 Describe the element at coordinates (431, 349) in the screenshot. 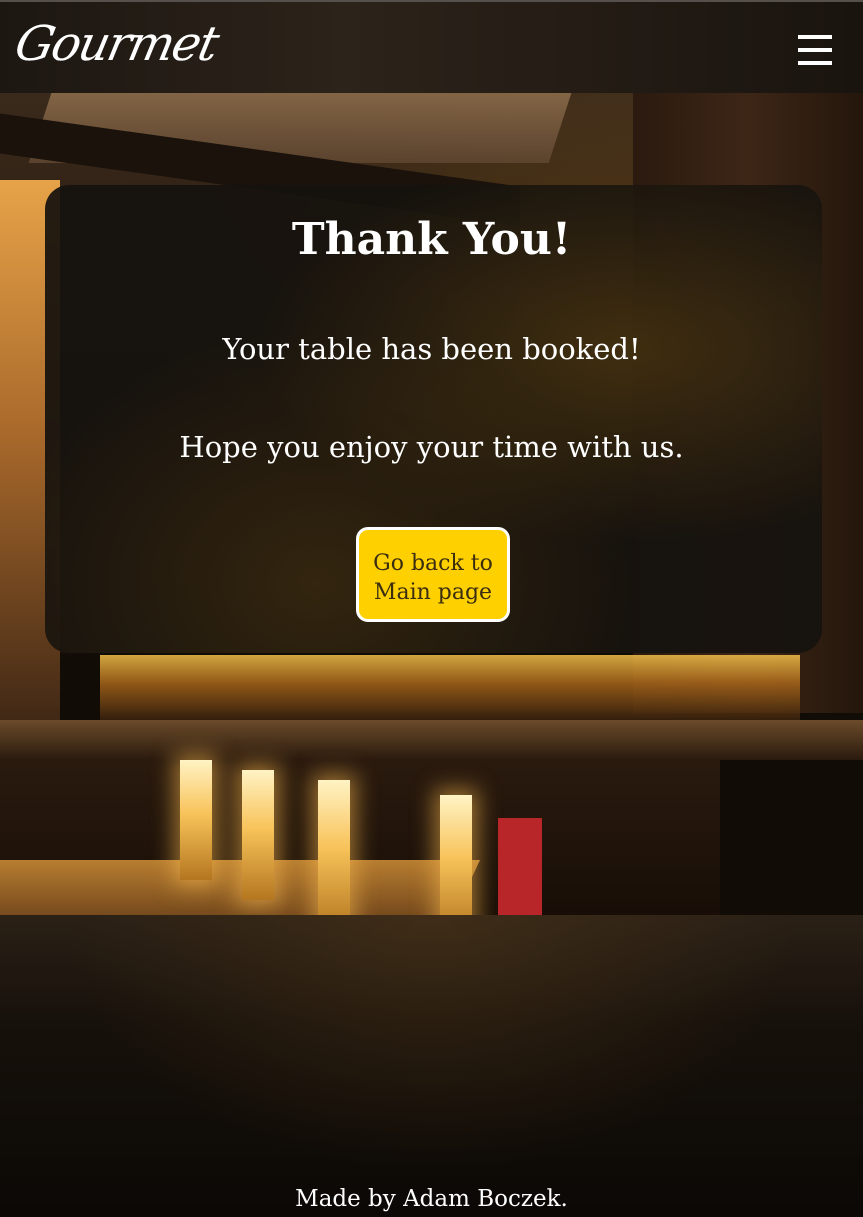

I see `booking-confirmed-message: Your table has been booked!` at that location.